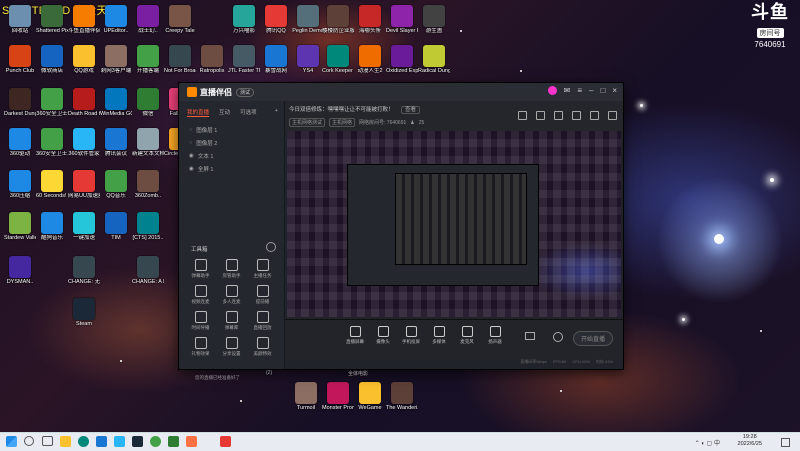 Image resolution: width=800 pixels, height=451 pixels. I want to click on gear-icon, so click(271, 247).